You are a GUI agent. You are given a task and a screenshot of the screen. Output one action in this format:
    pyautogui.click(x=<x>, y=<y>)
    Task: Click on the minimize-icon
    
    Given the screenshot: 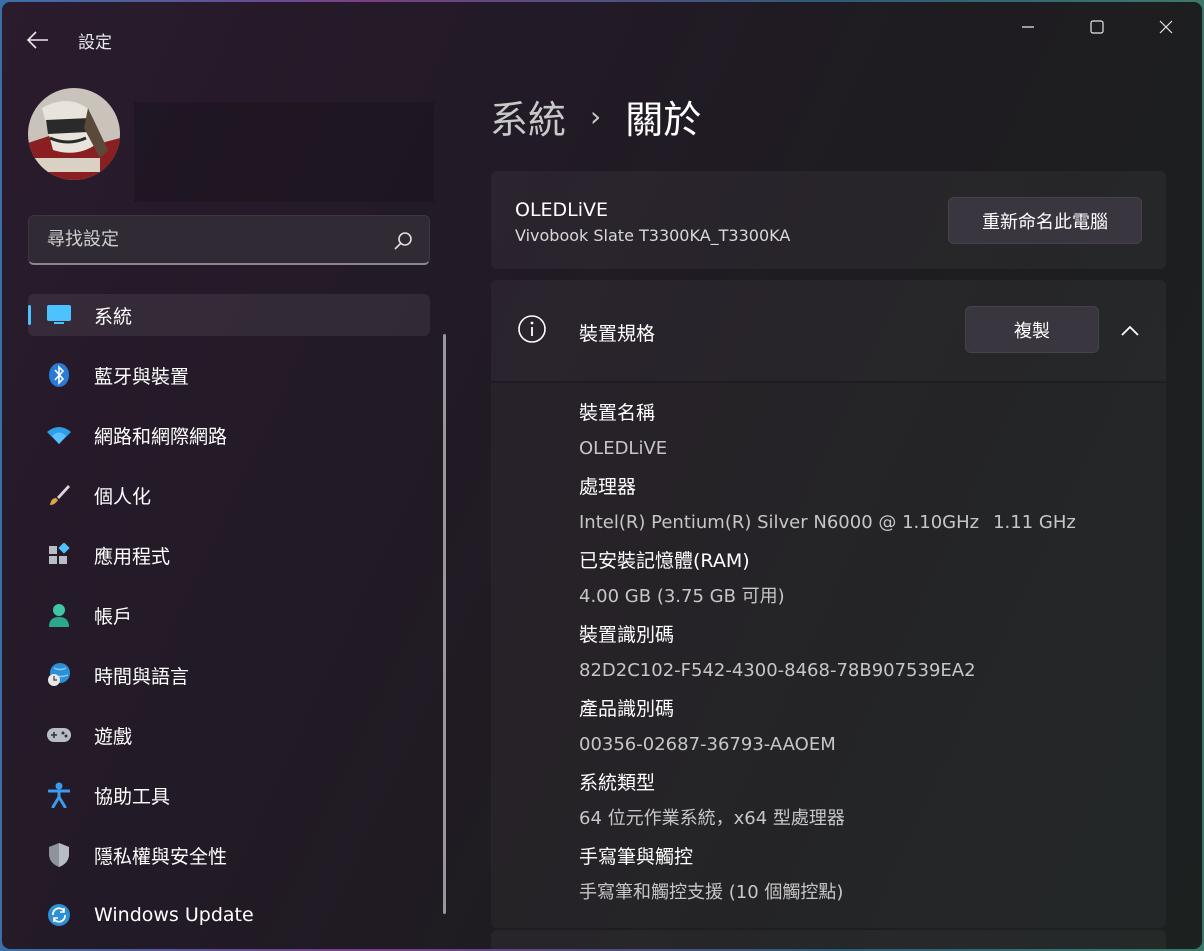 What is the action you would take?
    pyautogui.click(x=1028, y=27)
    